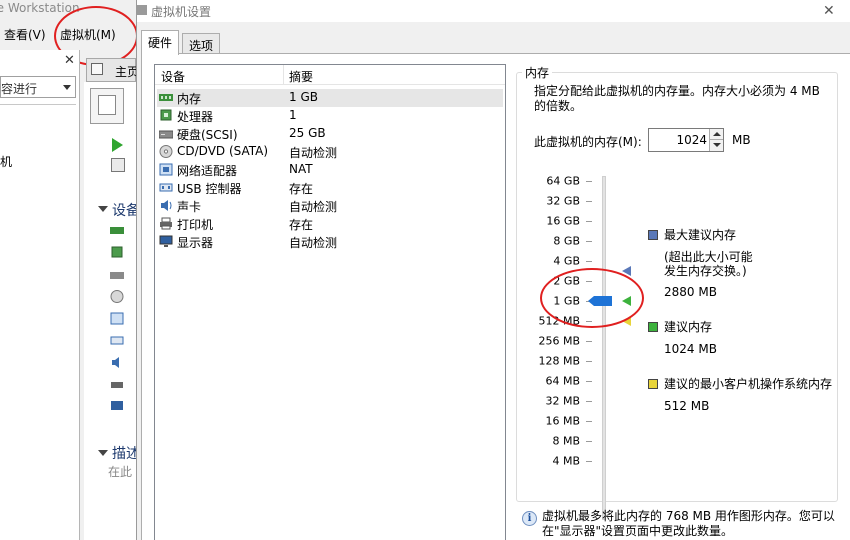 This screenshot has height=540, width=850. What do you see at coordinates (626, 321) in the screenshot?
I see `min-guest-os-marker-icon` at bounding box center [626, 321].